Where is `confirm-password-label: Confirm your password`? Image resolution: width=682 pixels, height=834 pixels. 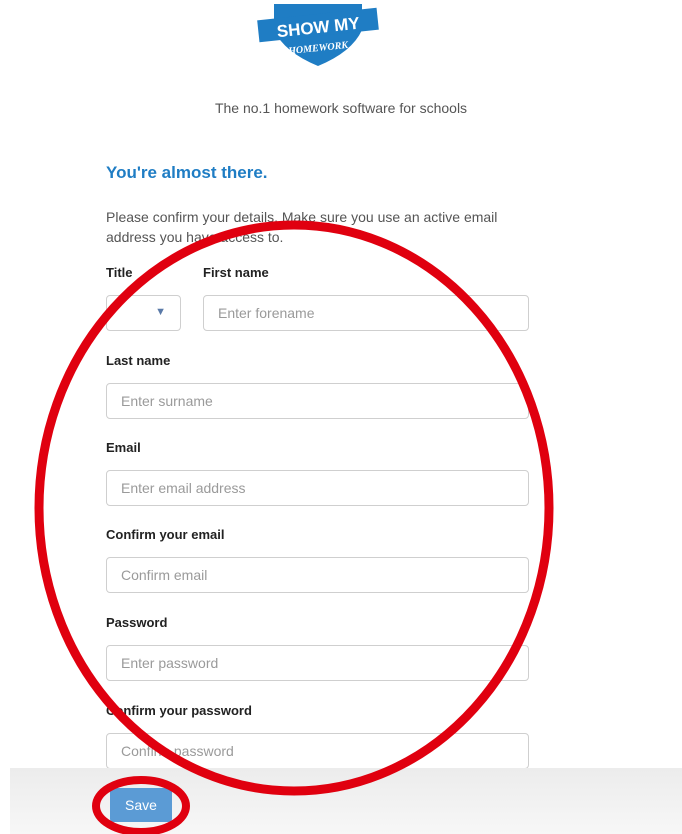
confirm-password-label: Confirm your password is located at coordinates (179, 710).